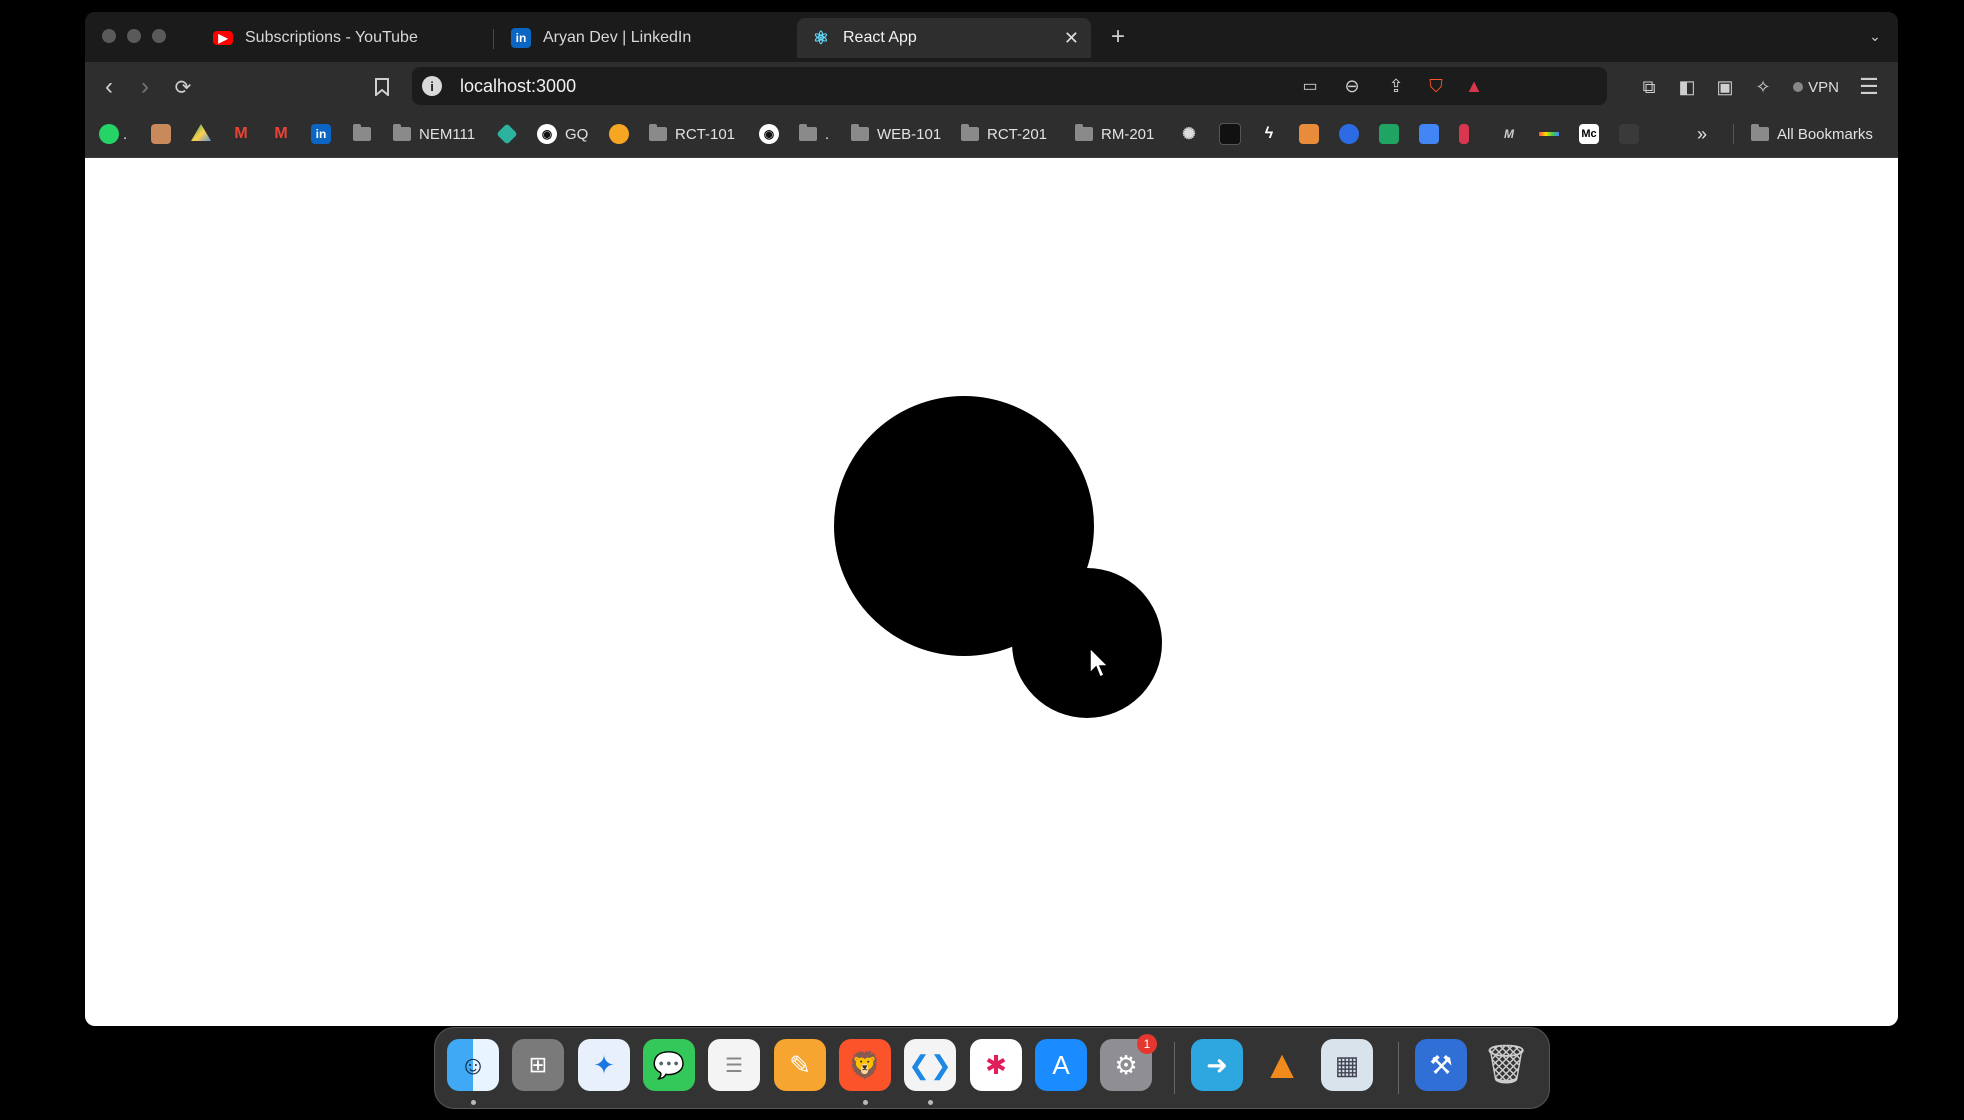  What do you see at coordinates (1349, 134) in the screenshot?
I see `bookmark-blue-badge` at bounding box center [1349, 134].